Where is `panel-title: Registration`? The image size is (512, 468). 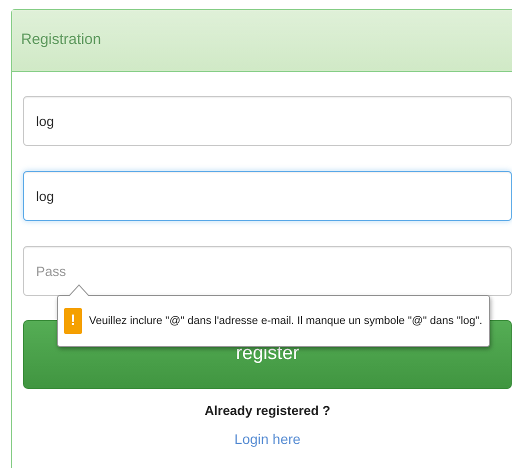 panel-title: Registration is located at coordinates (61, 40).